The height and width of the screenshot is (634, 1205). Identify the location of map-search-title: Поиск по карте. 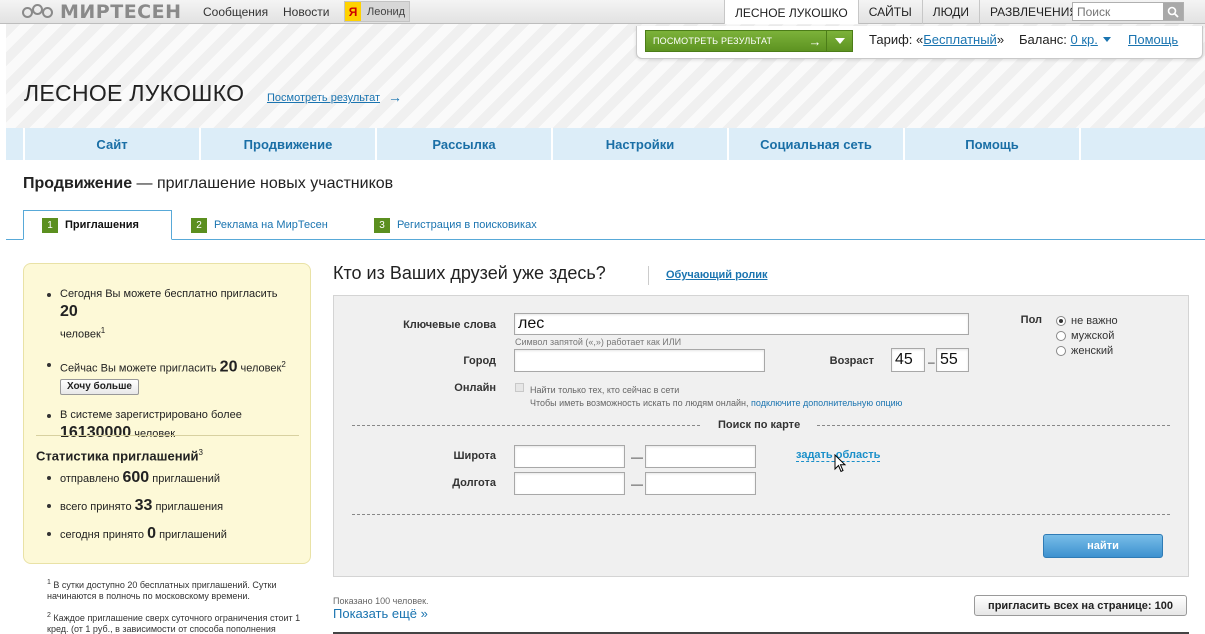
(759, 425).